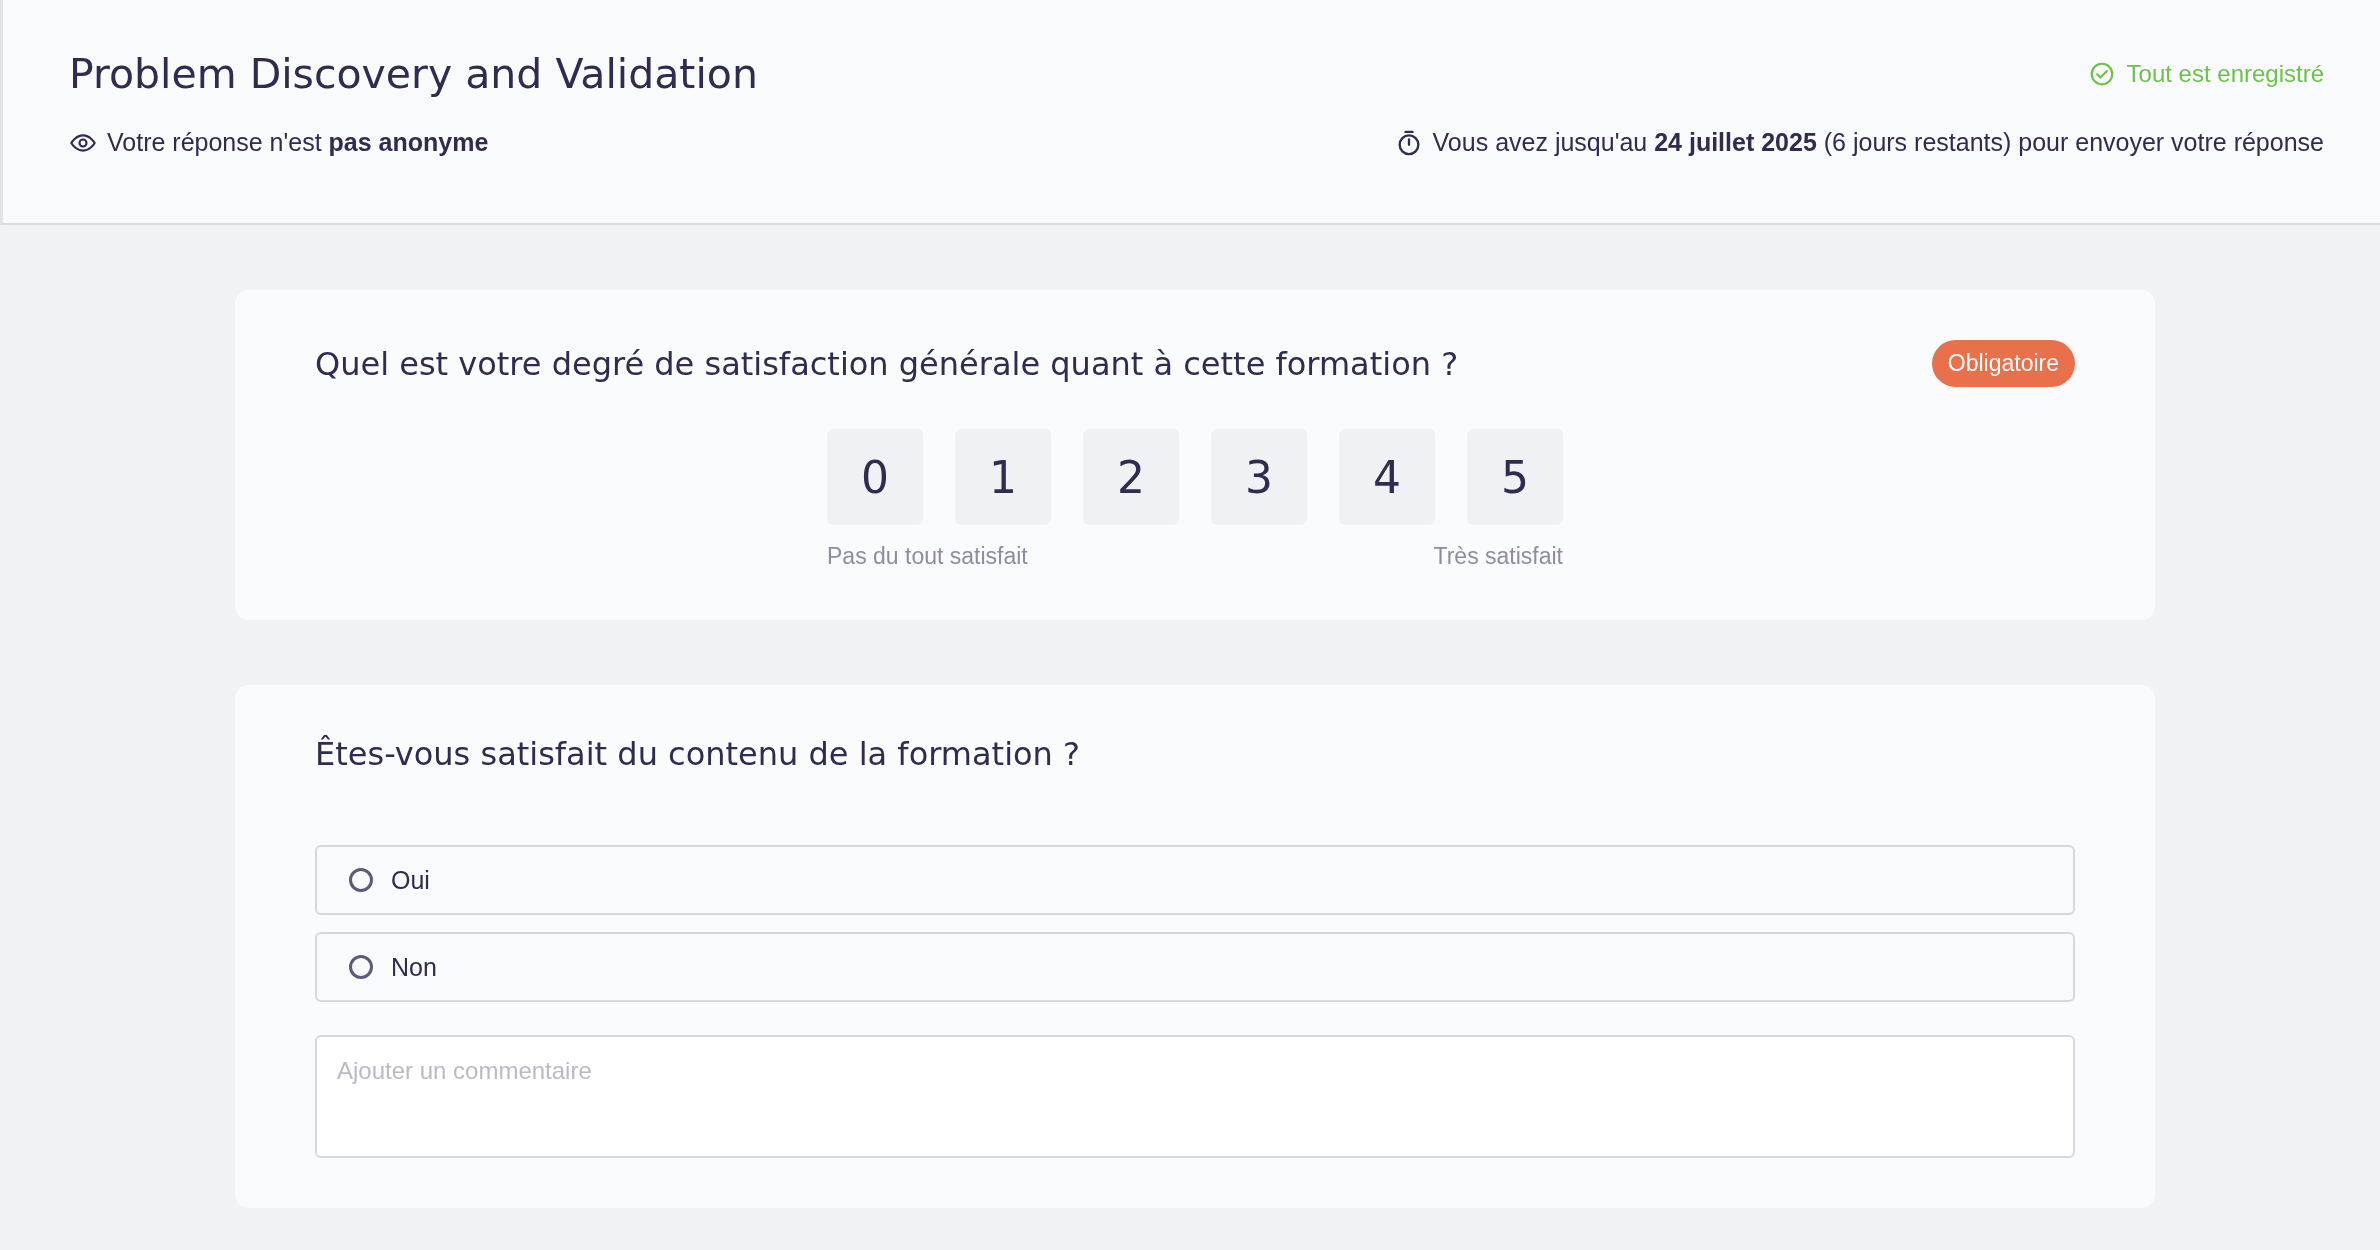  Describe the element at coordinates (1195, 1096) in the screenshot. I see `comment-field: Ajouter un commentaire` at that location.